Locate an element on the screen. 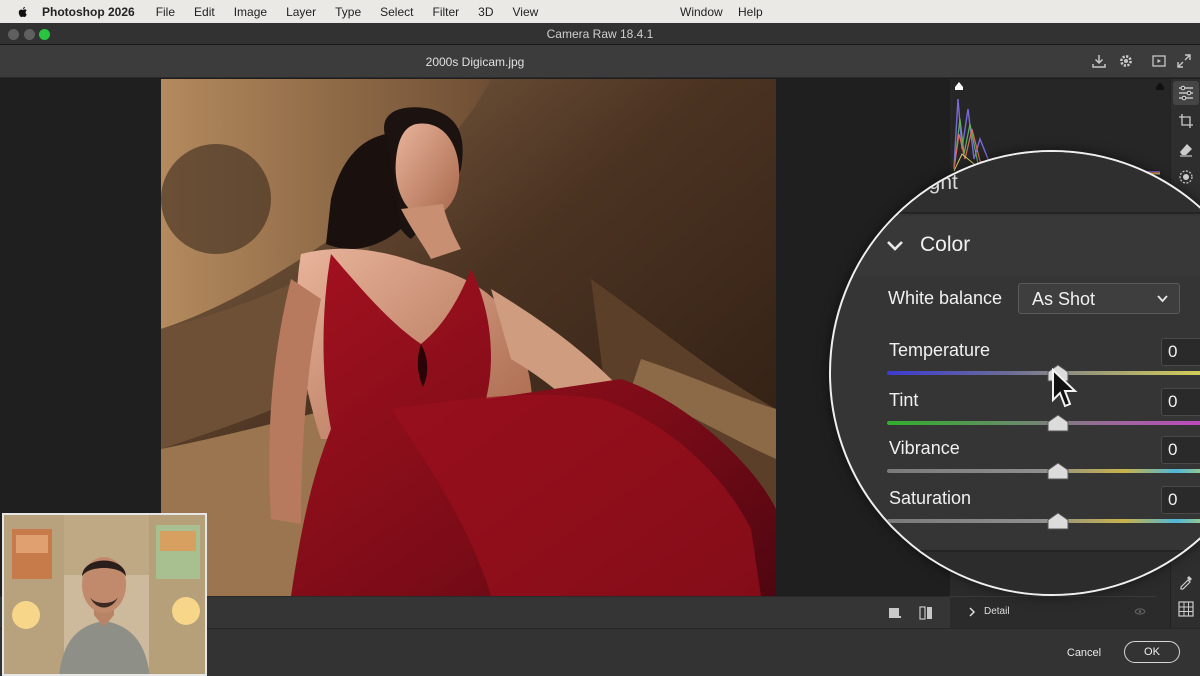 The height and width of the screenshot is (676, 1200). fullscreen-icon is located at coordinates (1184, 61).